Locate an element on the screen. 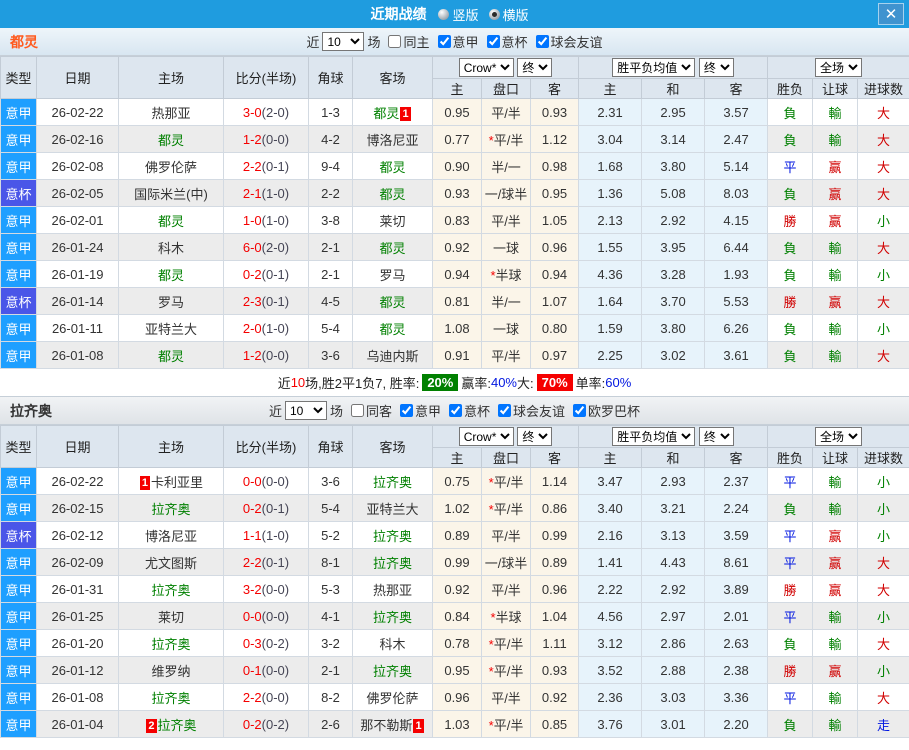  league-cell: 意杯 is located at coordinates (18, 193).